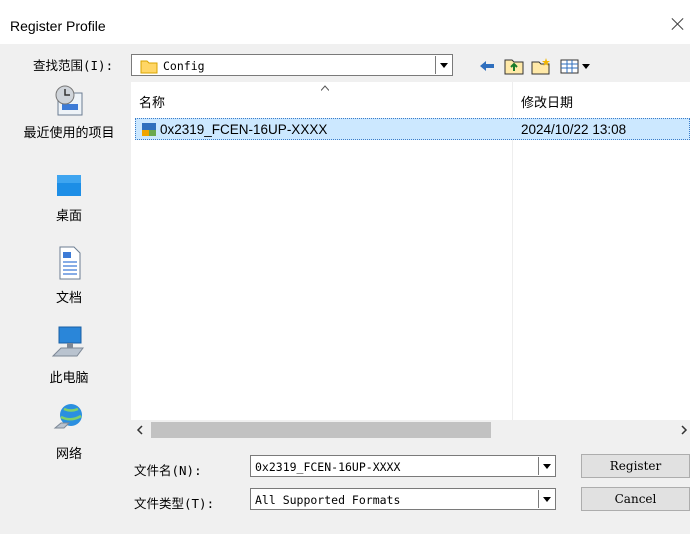 This screenshot has width=690, height=534. I want to click on sort-ascending-icon, so click(325, 88).